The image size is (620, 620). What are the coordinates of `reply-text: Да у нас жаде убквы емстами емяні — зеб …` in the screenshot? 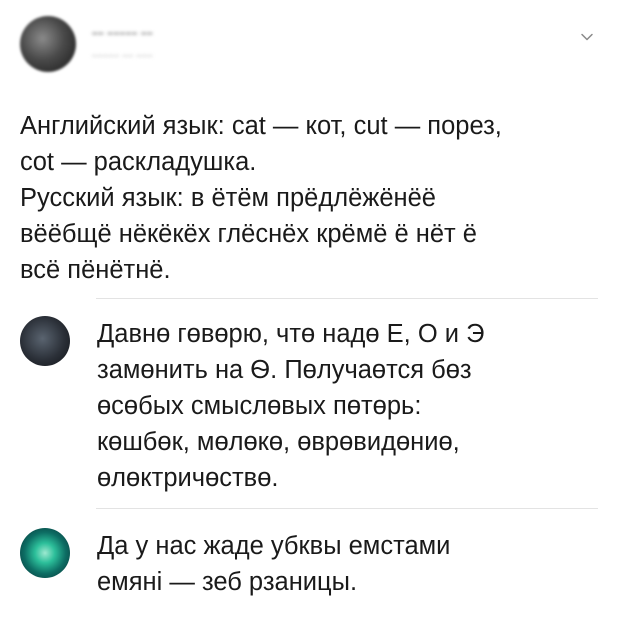 It's located at (273, 564).